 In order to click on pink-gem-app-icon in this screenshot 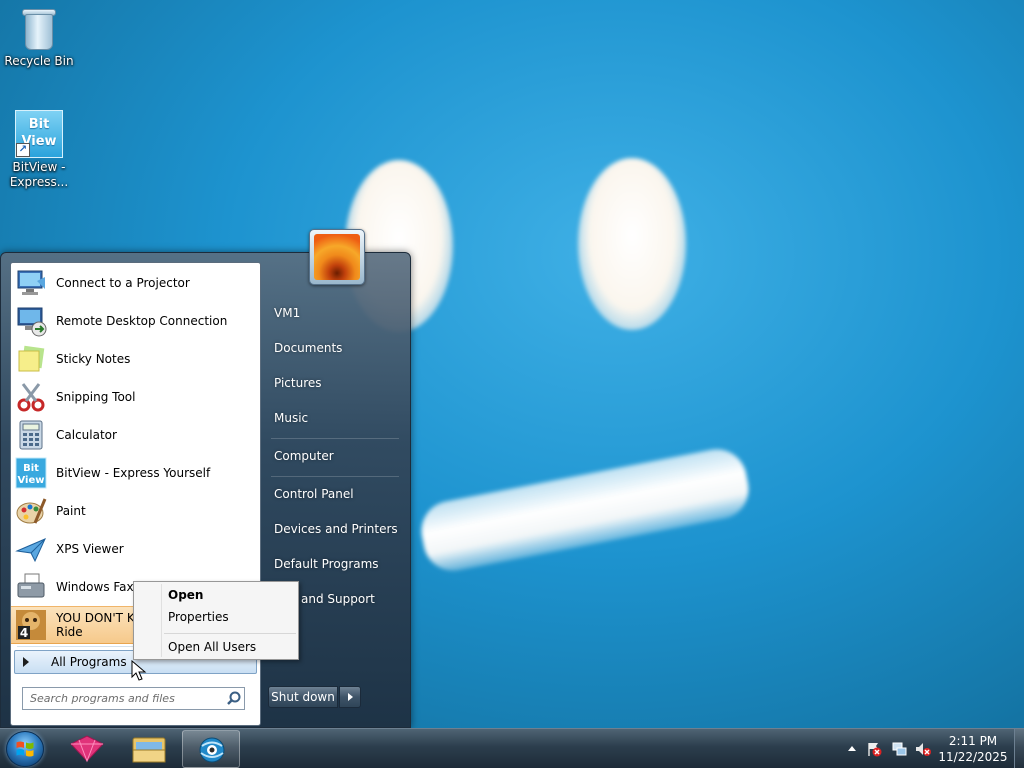, I will do `click(87, 749)`.